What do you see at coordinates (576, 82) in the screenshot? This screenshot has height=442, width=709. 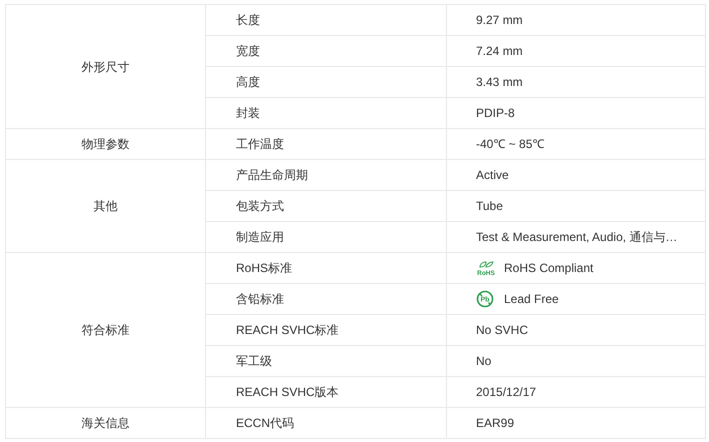 I see `parameter-value-cell: 3.43 mm` at bounding box center [576, 82].